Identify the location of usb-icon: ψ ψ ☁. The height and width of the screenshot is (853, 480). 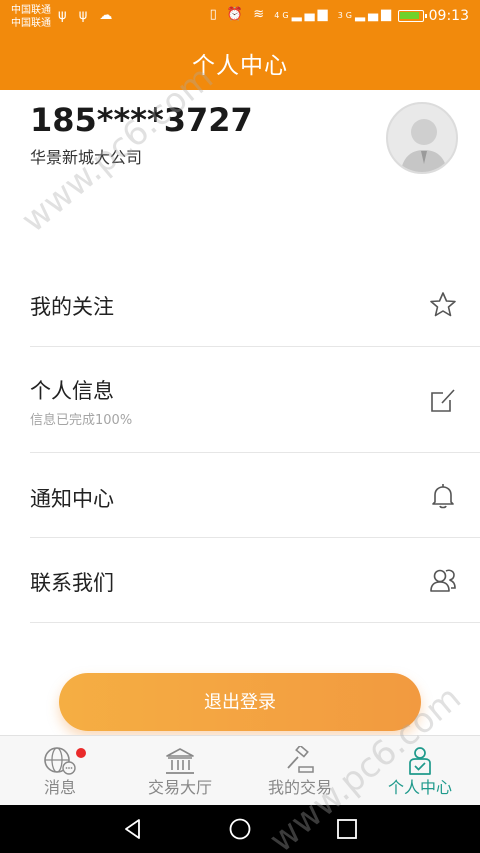
(87, 15).